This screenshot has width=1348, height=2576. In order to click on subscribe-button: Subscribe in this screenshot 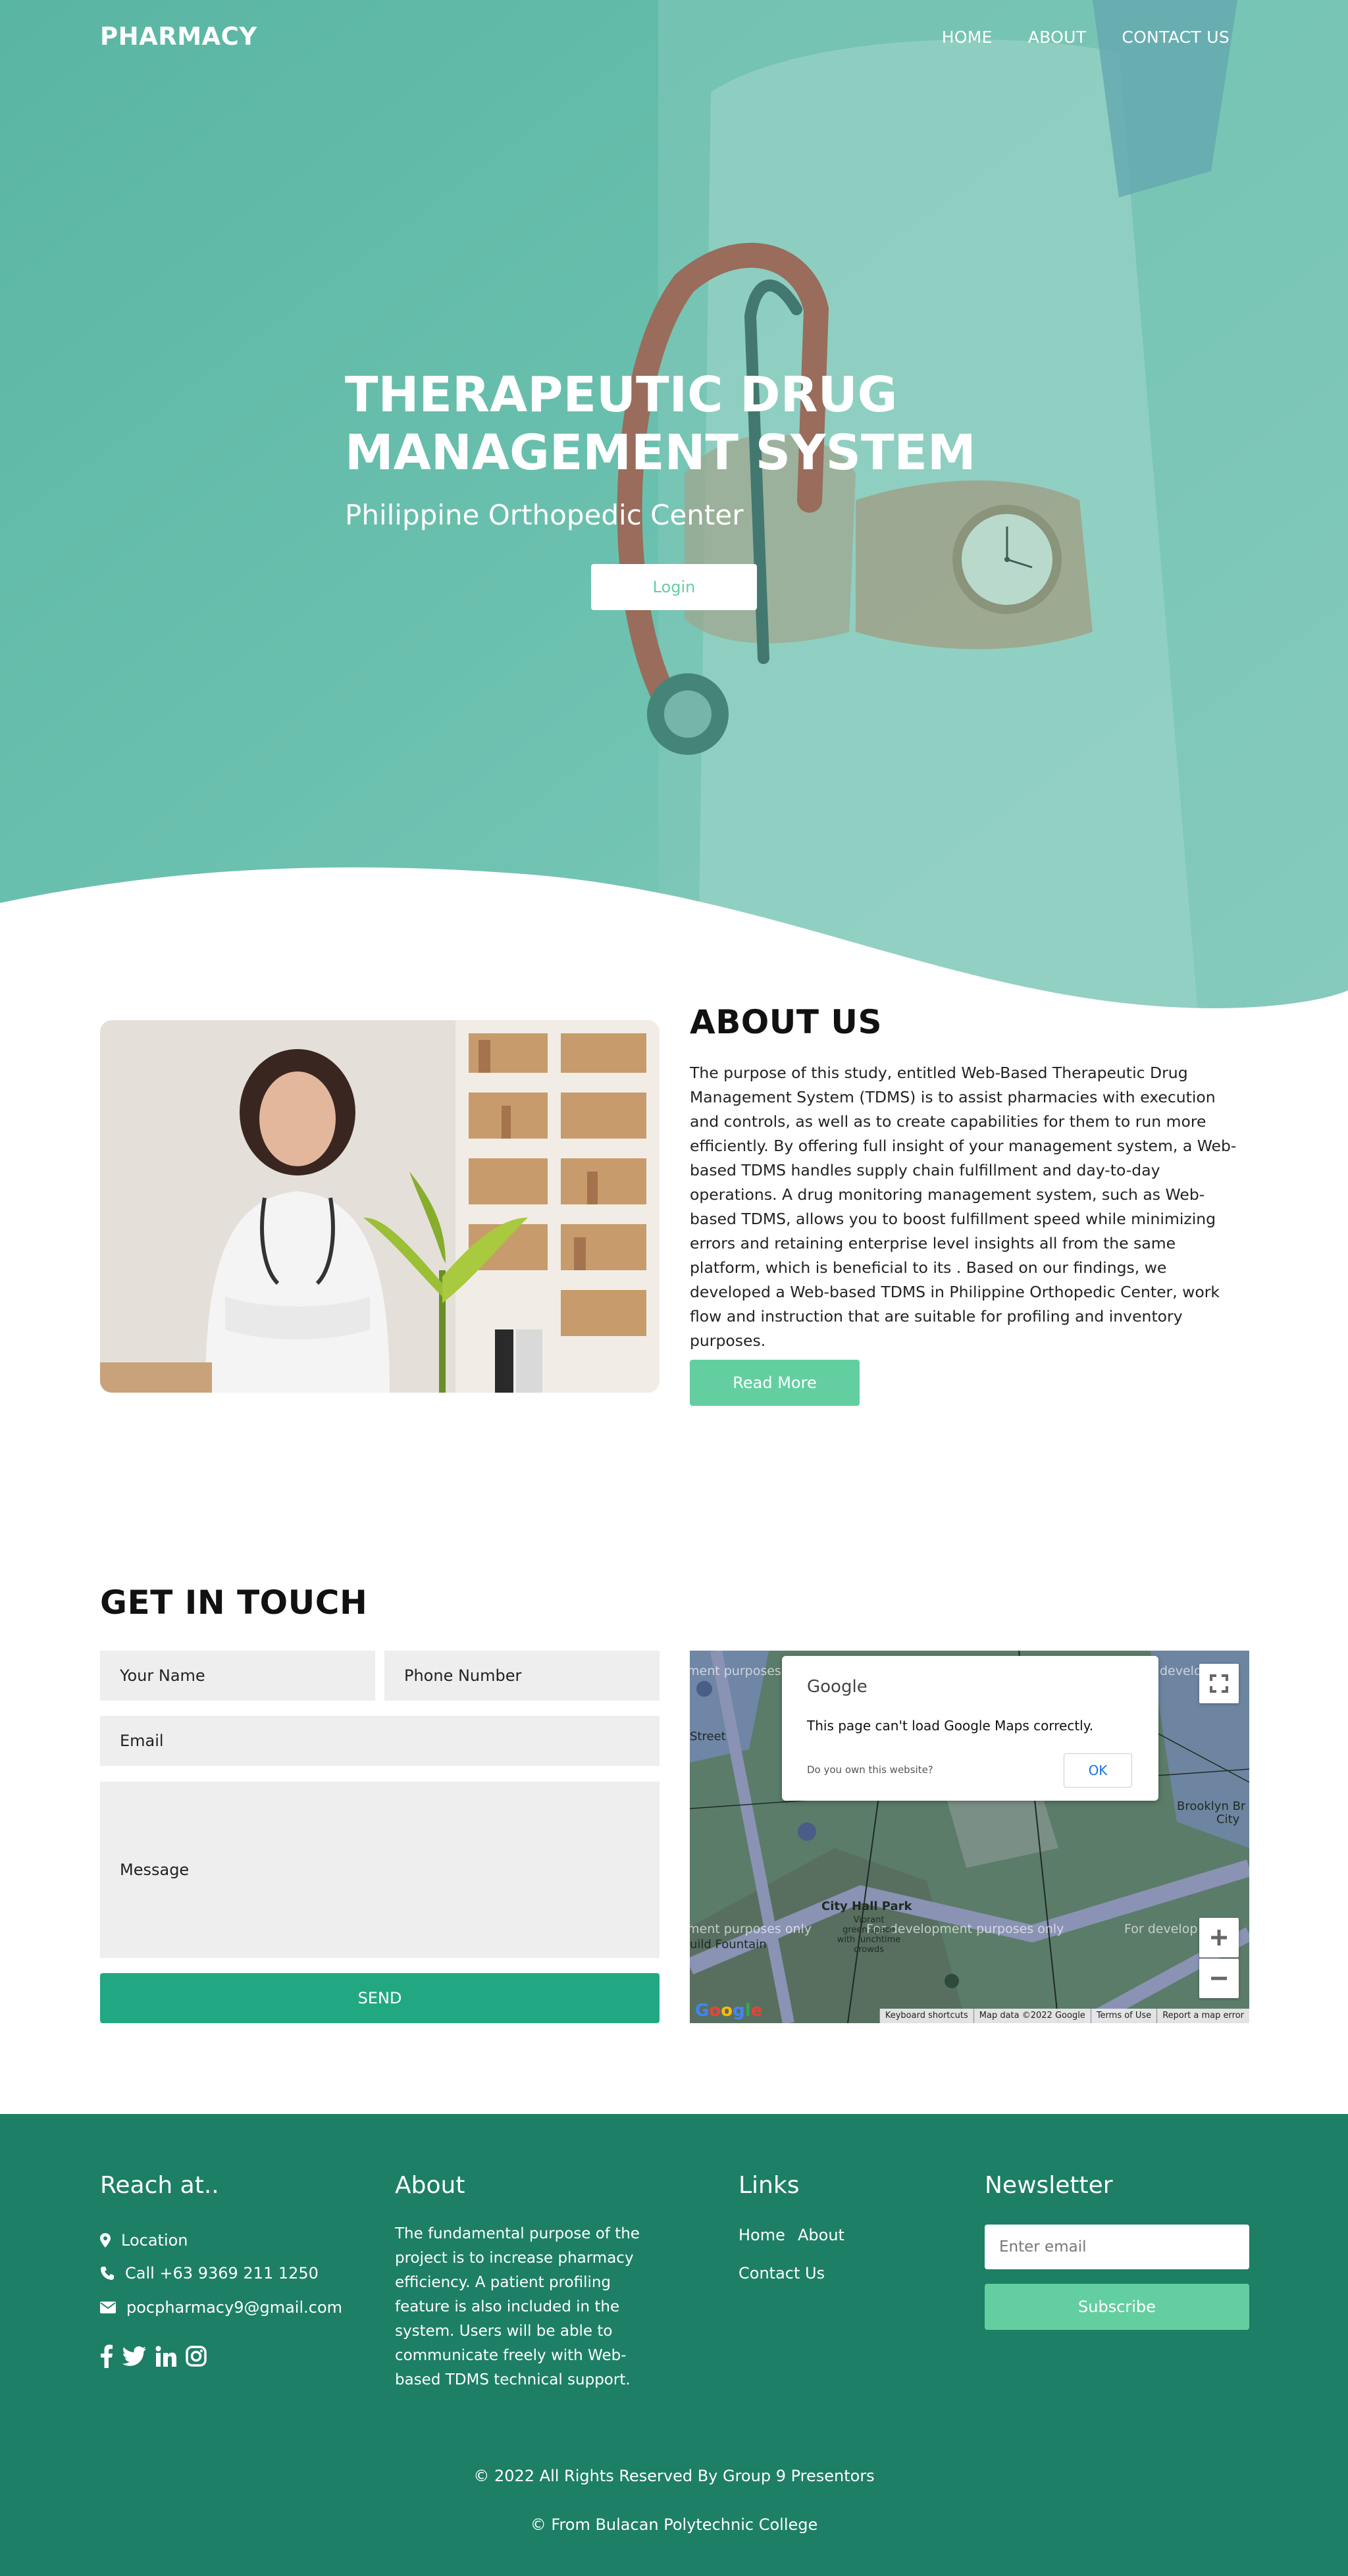, I will do `click(1117, 2307)`.